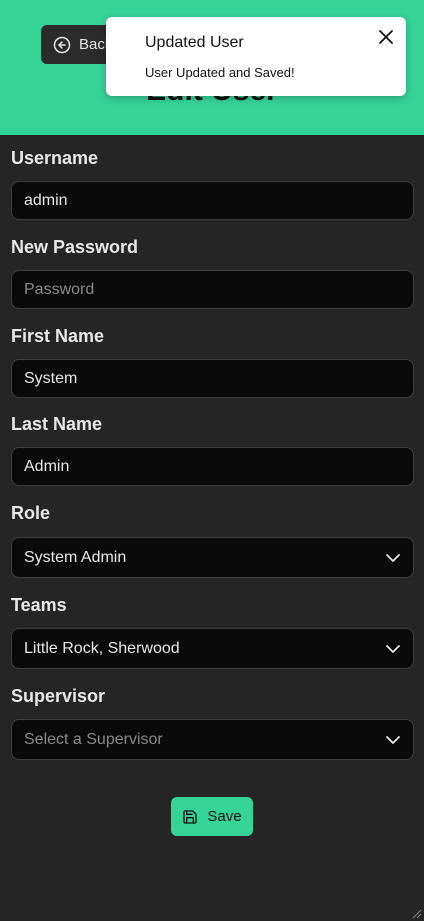 The height and width of the screenshot is (921, 424). I want to click on supervisor-label: Supervisor, so click(58, 696).